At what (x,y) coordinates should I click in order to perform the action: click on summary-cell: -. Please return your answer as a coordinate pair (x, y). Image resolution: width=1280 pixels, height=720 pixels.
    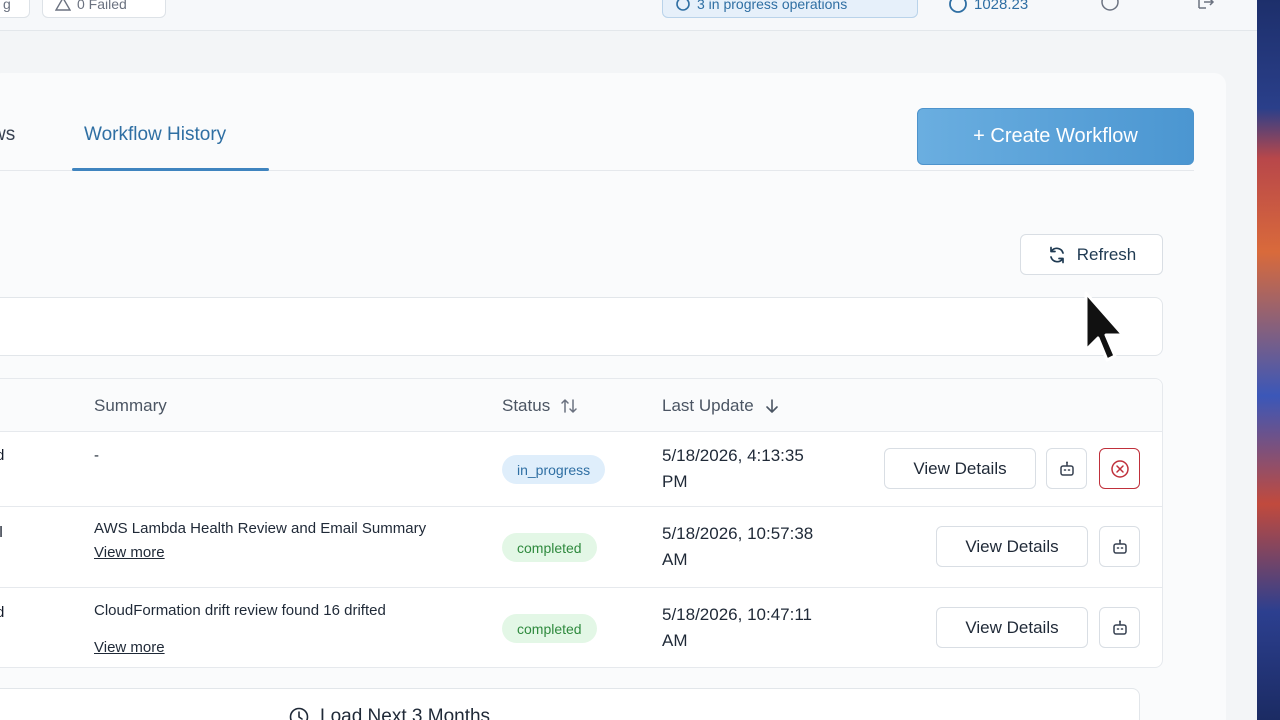
    Looking at the image, I should click on (264, 456).